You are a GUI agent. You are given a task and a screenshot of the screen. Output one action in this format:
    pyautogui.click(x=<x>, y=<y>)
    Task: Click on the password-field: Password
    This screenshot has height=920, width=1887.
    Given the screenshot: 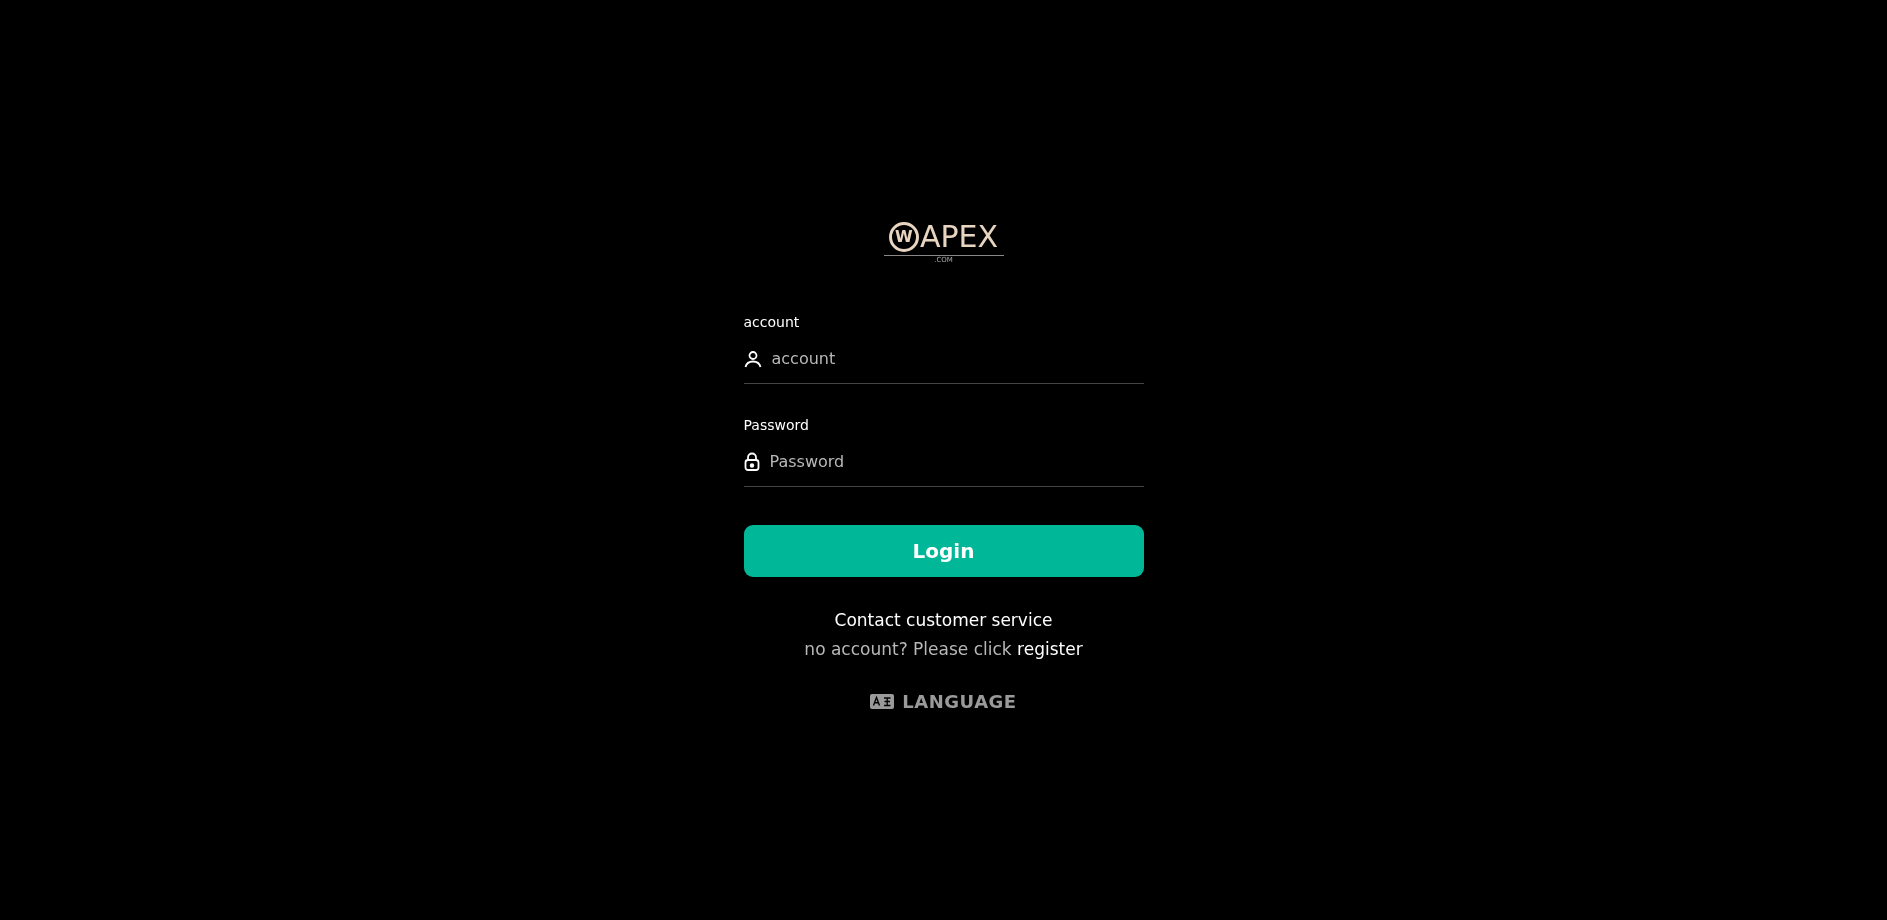 What is the action you would take?
    pyautogui.click(x=956, y=461)
    